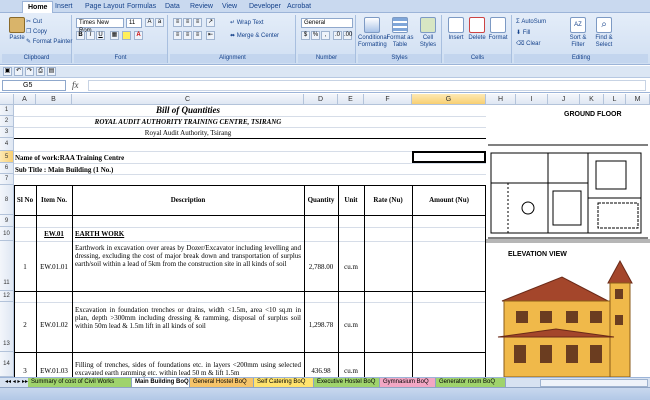 Image resolution: width=650 pixels, height=400 pixels. Describe the element at coordinates (532, 99) in the screenshot. I see `col-header-i: I` at that location.